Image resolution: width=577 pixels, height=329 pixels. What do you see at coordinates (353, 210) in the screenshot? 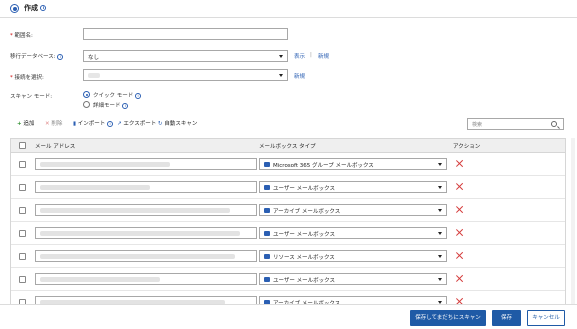
I see `mailbox-type-select: アーカイブ メールボックス` at bounding box center [353, 210].